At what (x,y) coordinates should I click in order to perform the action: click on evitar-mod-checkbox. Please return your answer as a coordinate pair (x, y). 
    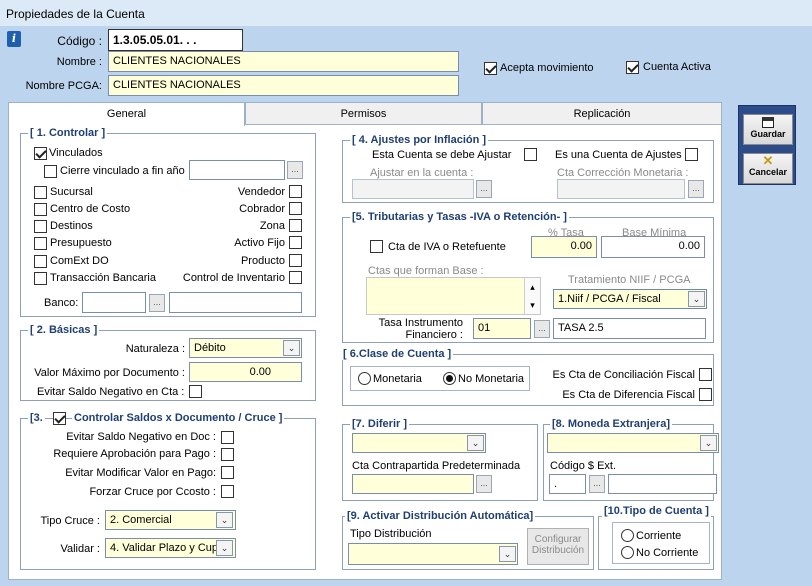
    Looking at the image, I should click on (227, 472).